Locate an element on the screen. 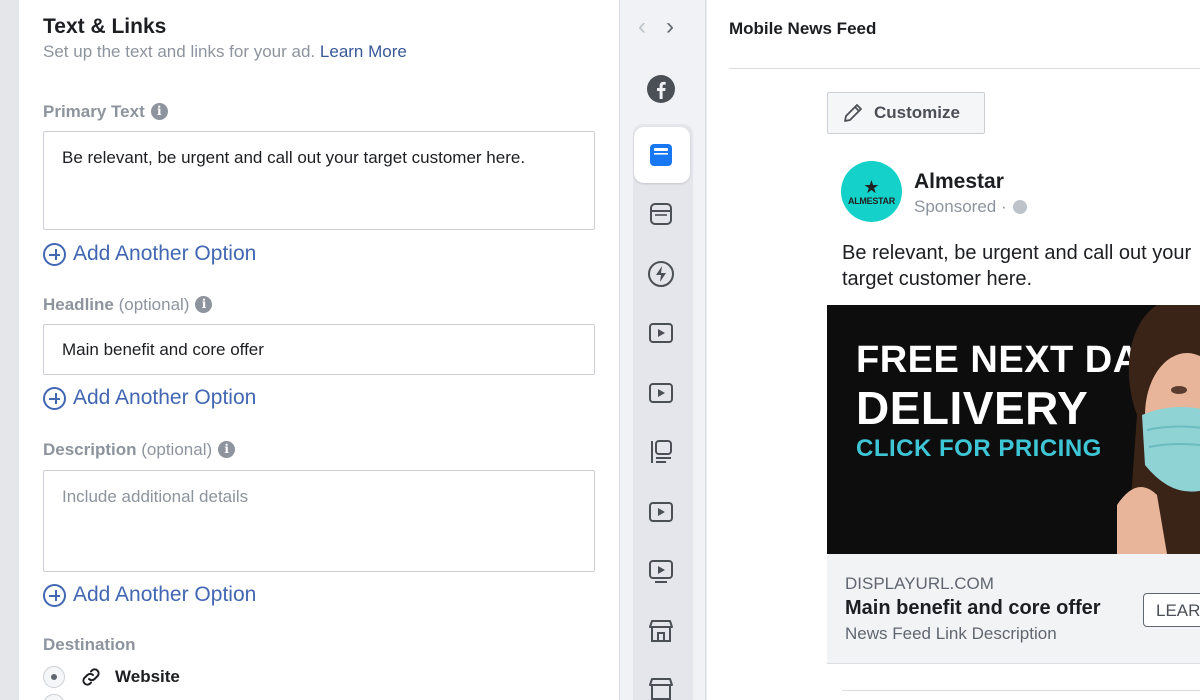  headline-label: Headline (optional) i is located at coordinates (128, 305).